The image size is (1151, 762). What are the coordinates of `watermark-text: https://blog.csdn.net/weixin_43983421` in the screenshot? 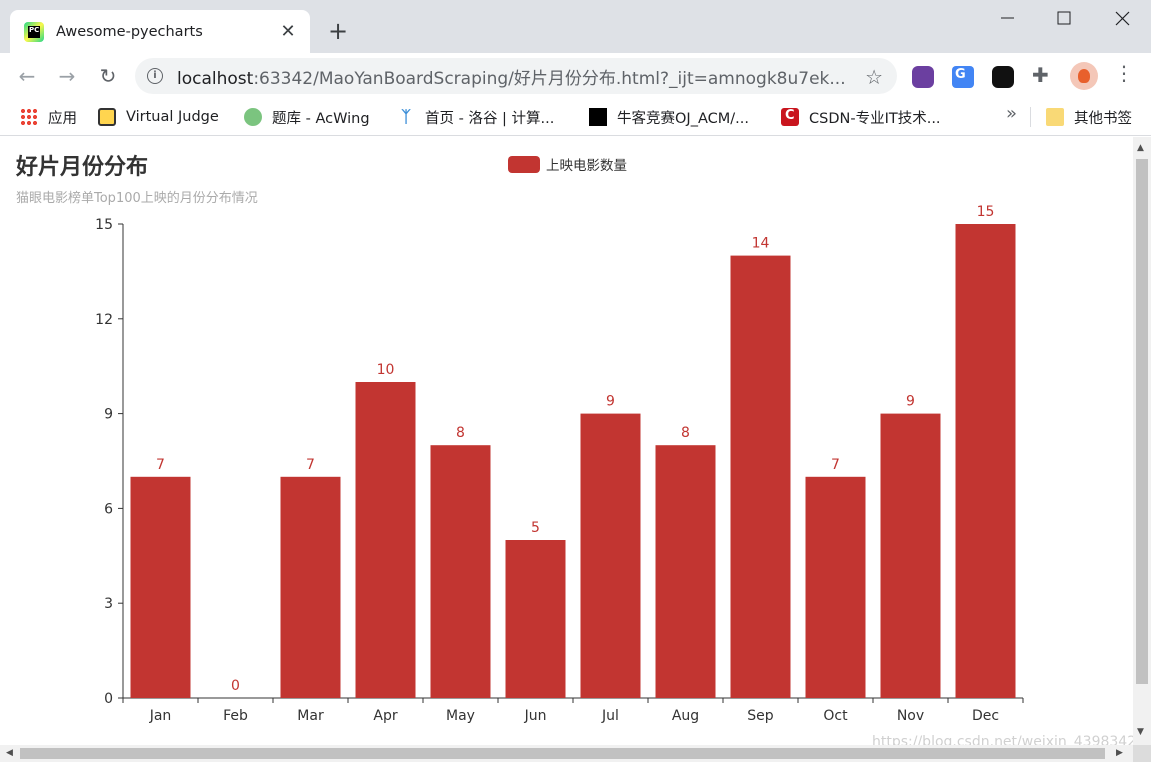 It's located at (1002, 739).